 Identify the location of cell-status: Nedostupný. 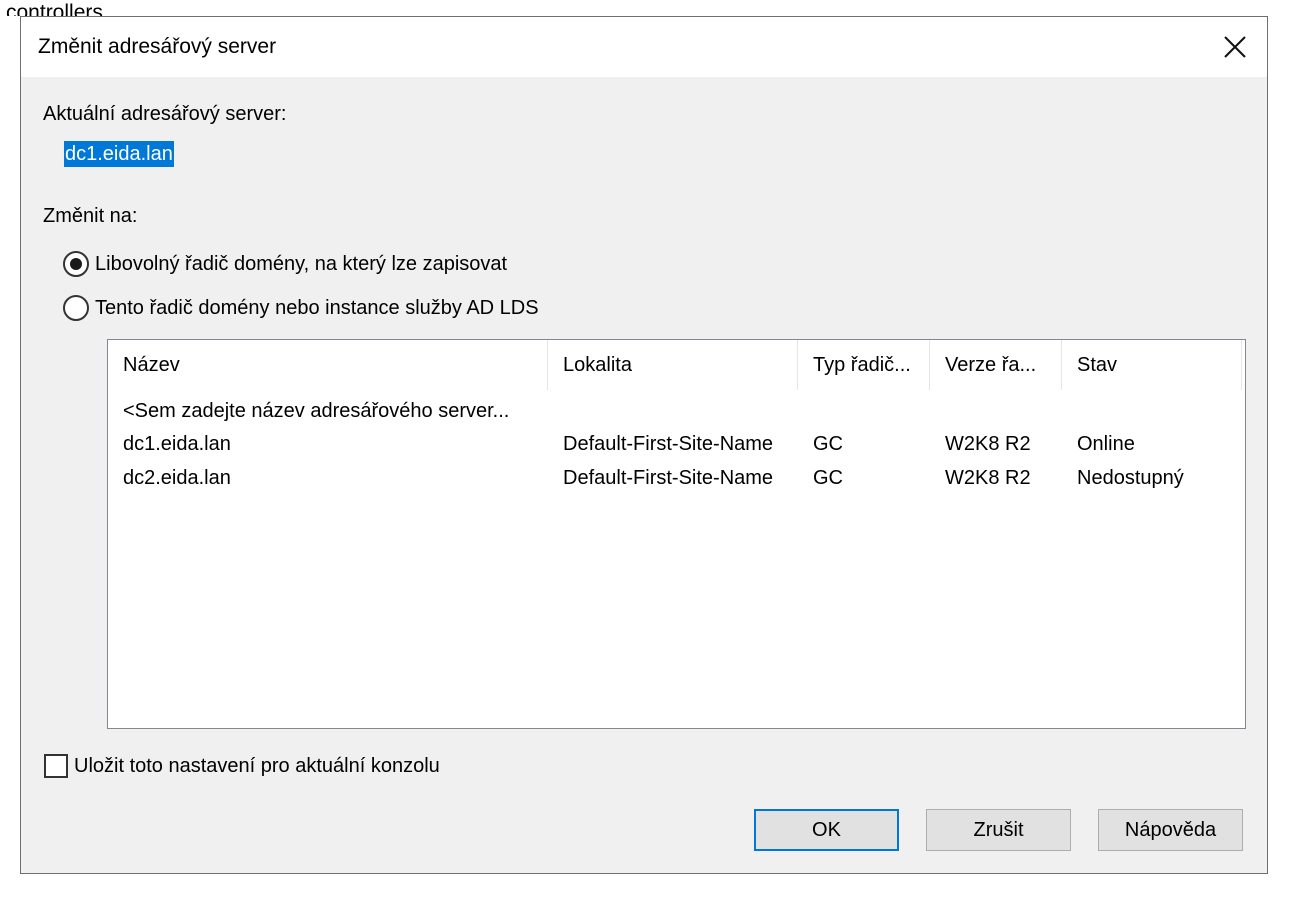
(1130, 478).